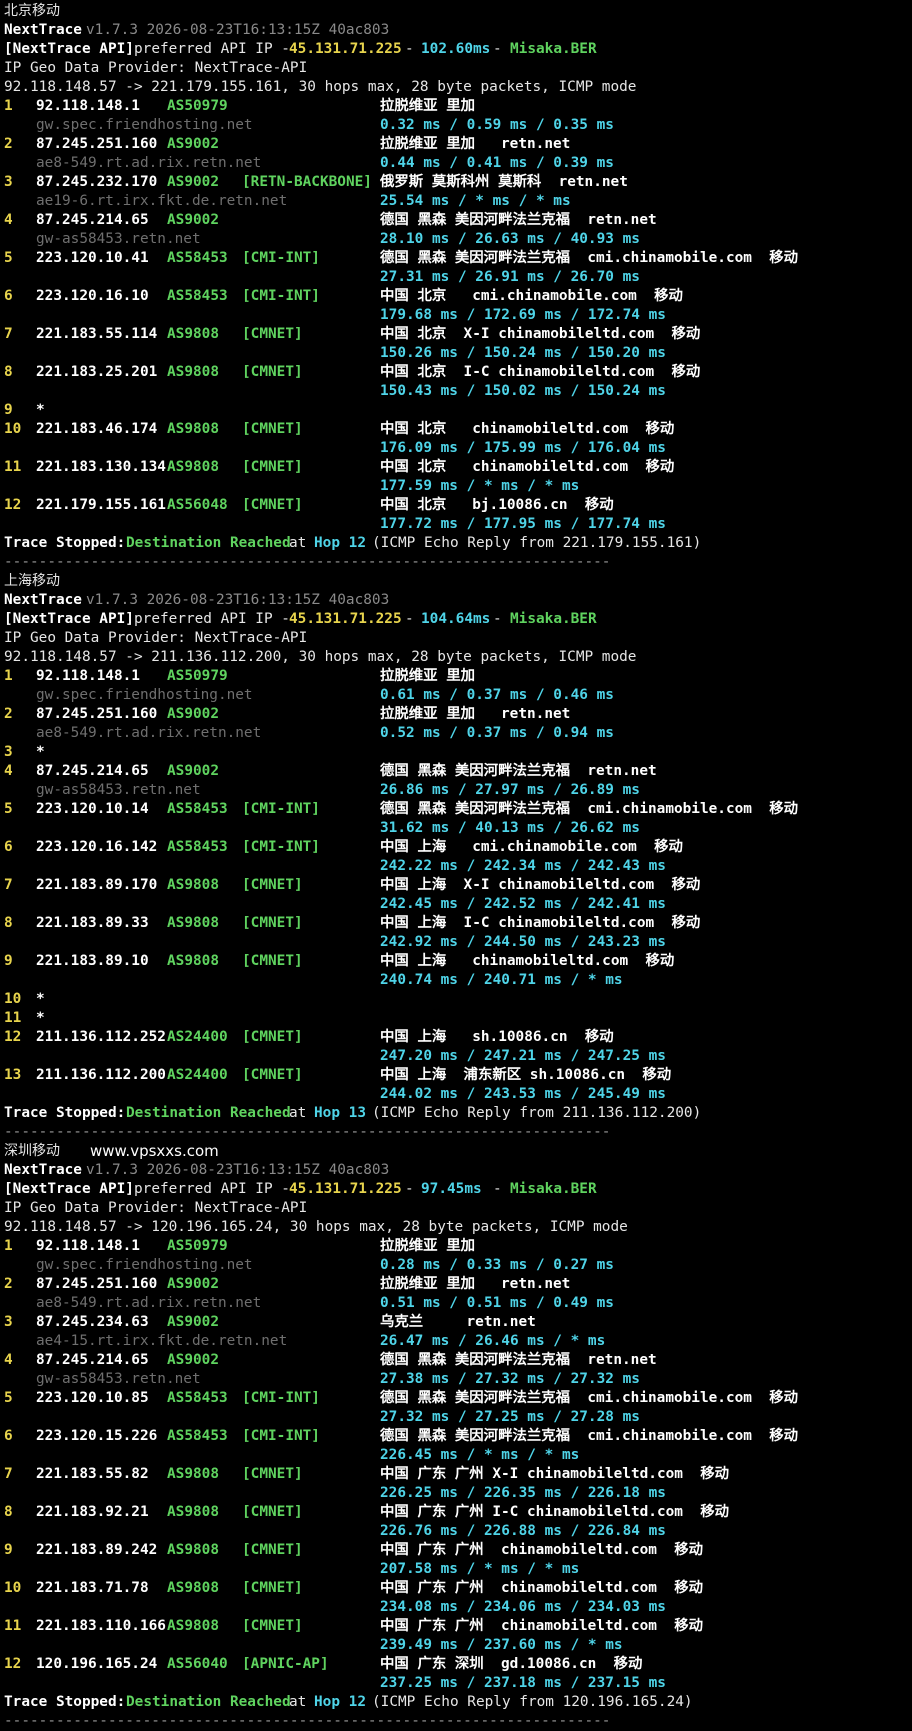 This screenshot has height=1731, width=912. Describe the element at coordinates (523, 1094) in the screenshot. I see `hop-latency: 244.02 ms / 243.53 ms / 245.49 ms` at that location.